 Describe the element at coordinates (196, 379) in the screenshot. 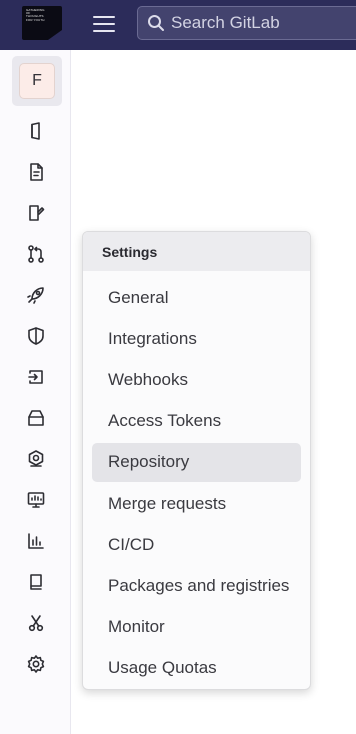

I see `menu-item-webhooks: Webhooks` at that location.